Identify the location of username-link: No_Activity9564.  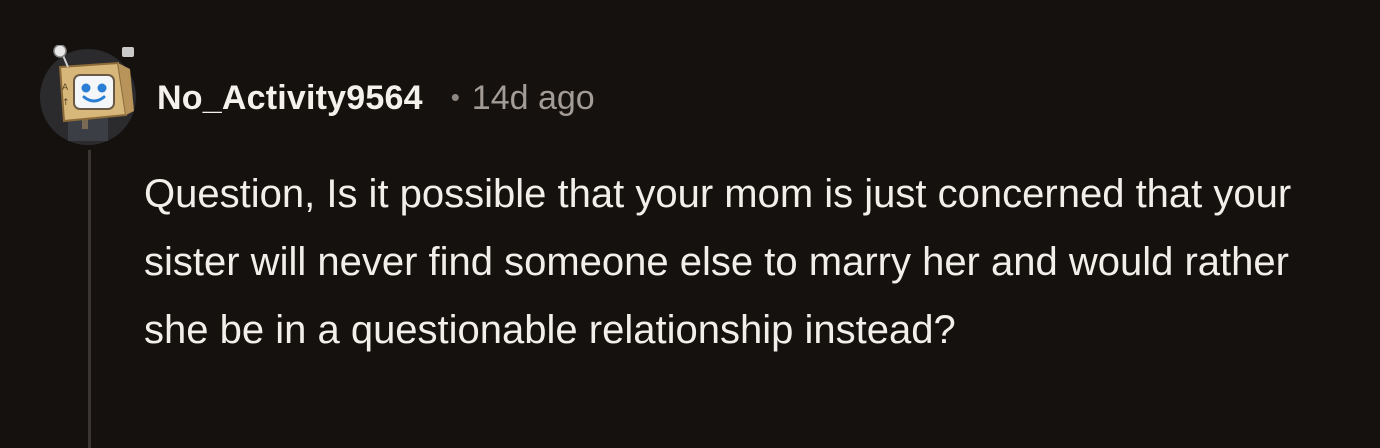
(290, 98).